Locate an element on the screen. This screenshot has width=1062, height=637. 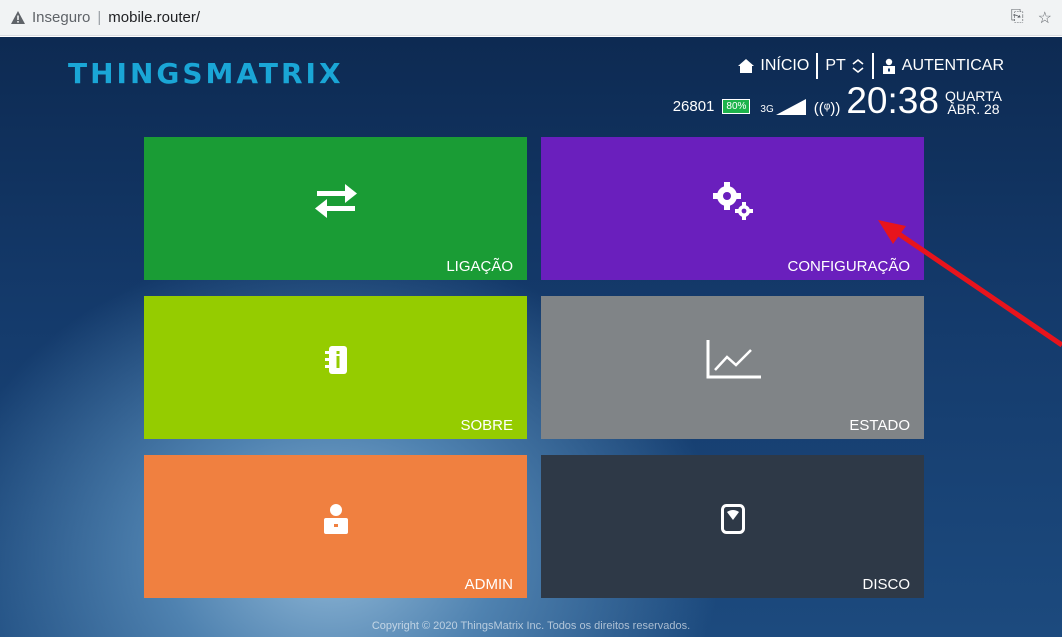
device-id: 26801 is located at coordinates (693, 106).